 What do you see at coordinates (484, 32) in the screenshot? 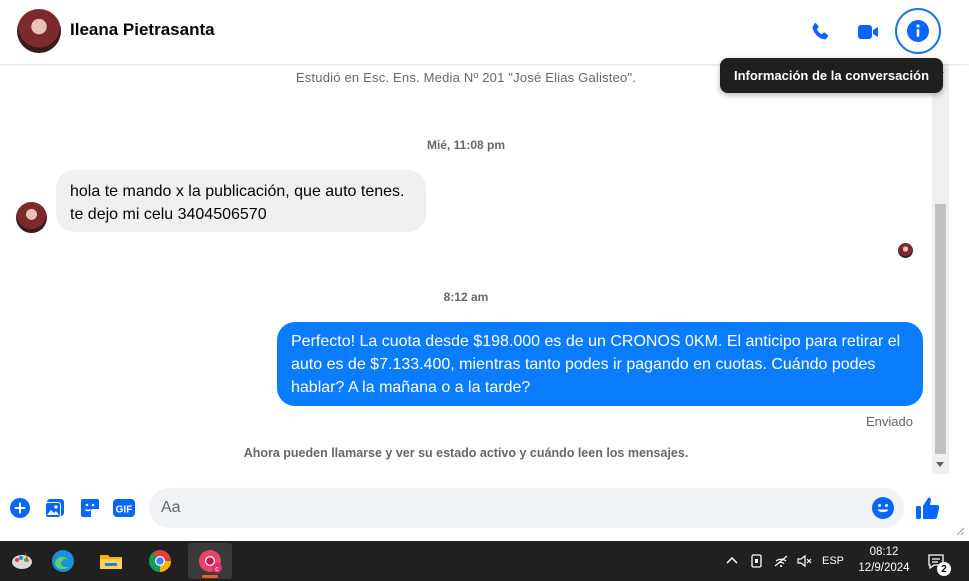
I see `conversation-header: Ileana Pietrasanta` at bounding box center [484, 32].